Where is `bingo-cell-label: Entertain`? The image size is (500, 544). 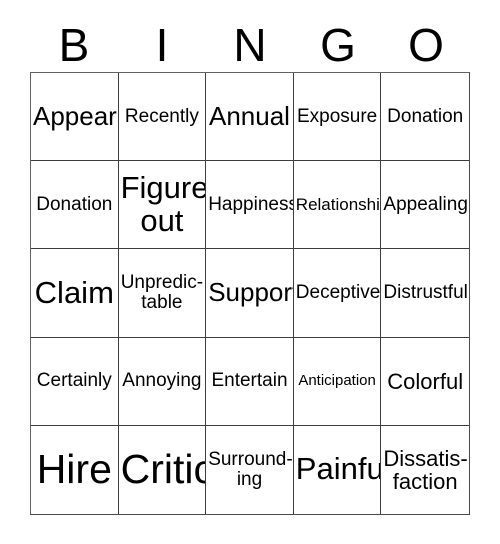 bingo-cell-label: Entertain is located at coordinates (249, 381).